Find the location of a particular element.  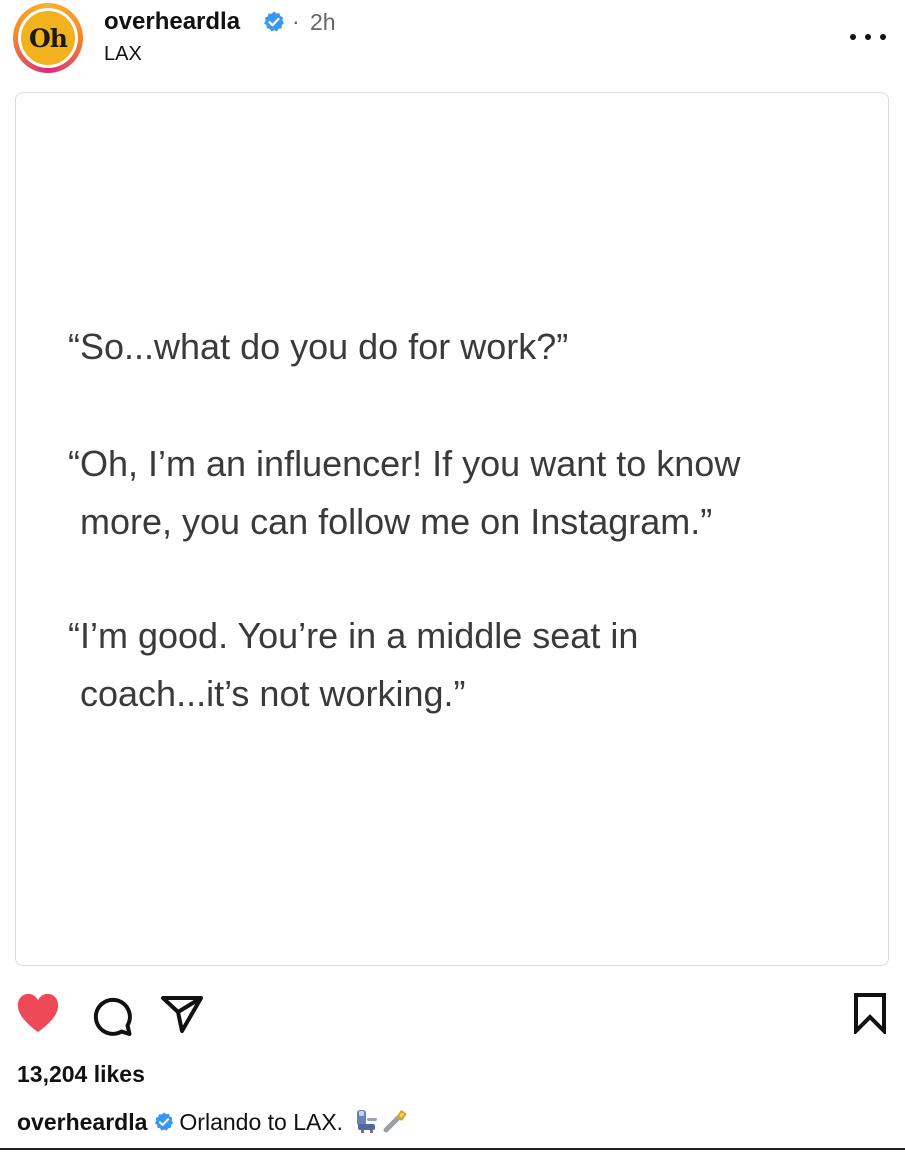

seatbelt-emoji-icon is located at coordinates (395, 1121).